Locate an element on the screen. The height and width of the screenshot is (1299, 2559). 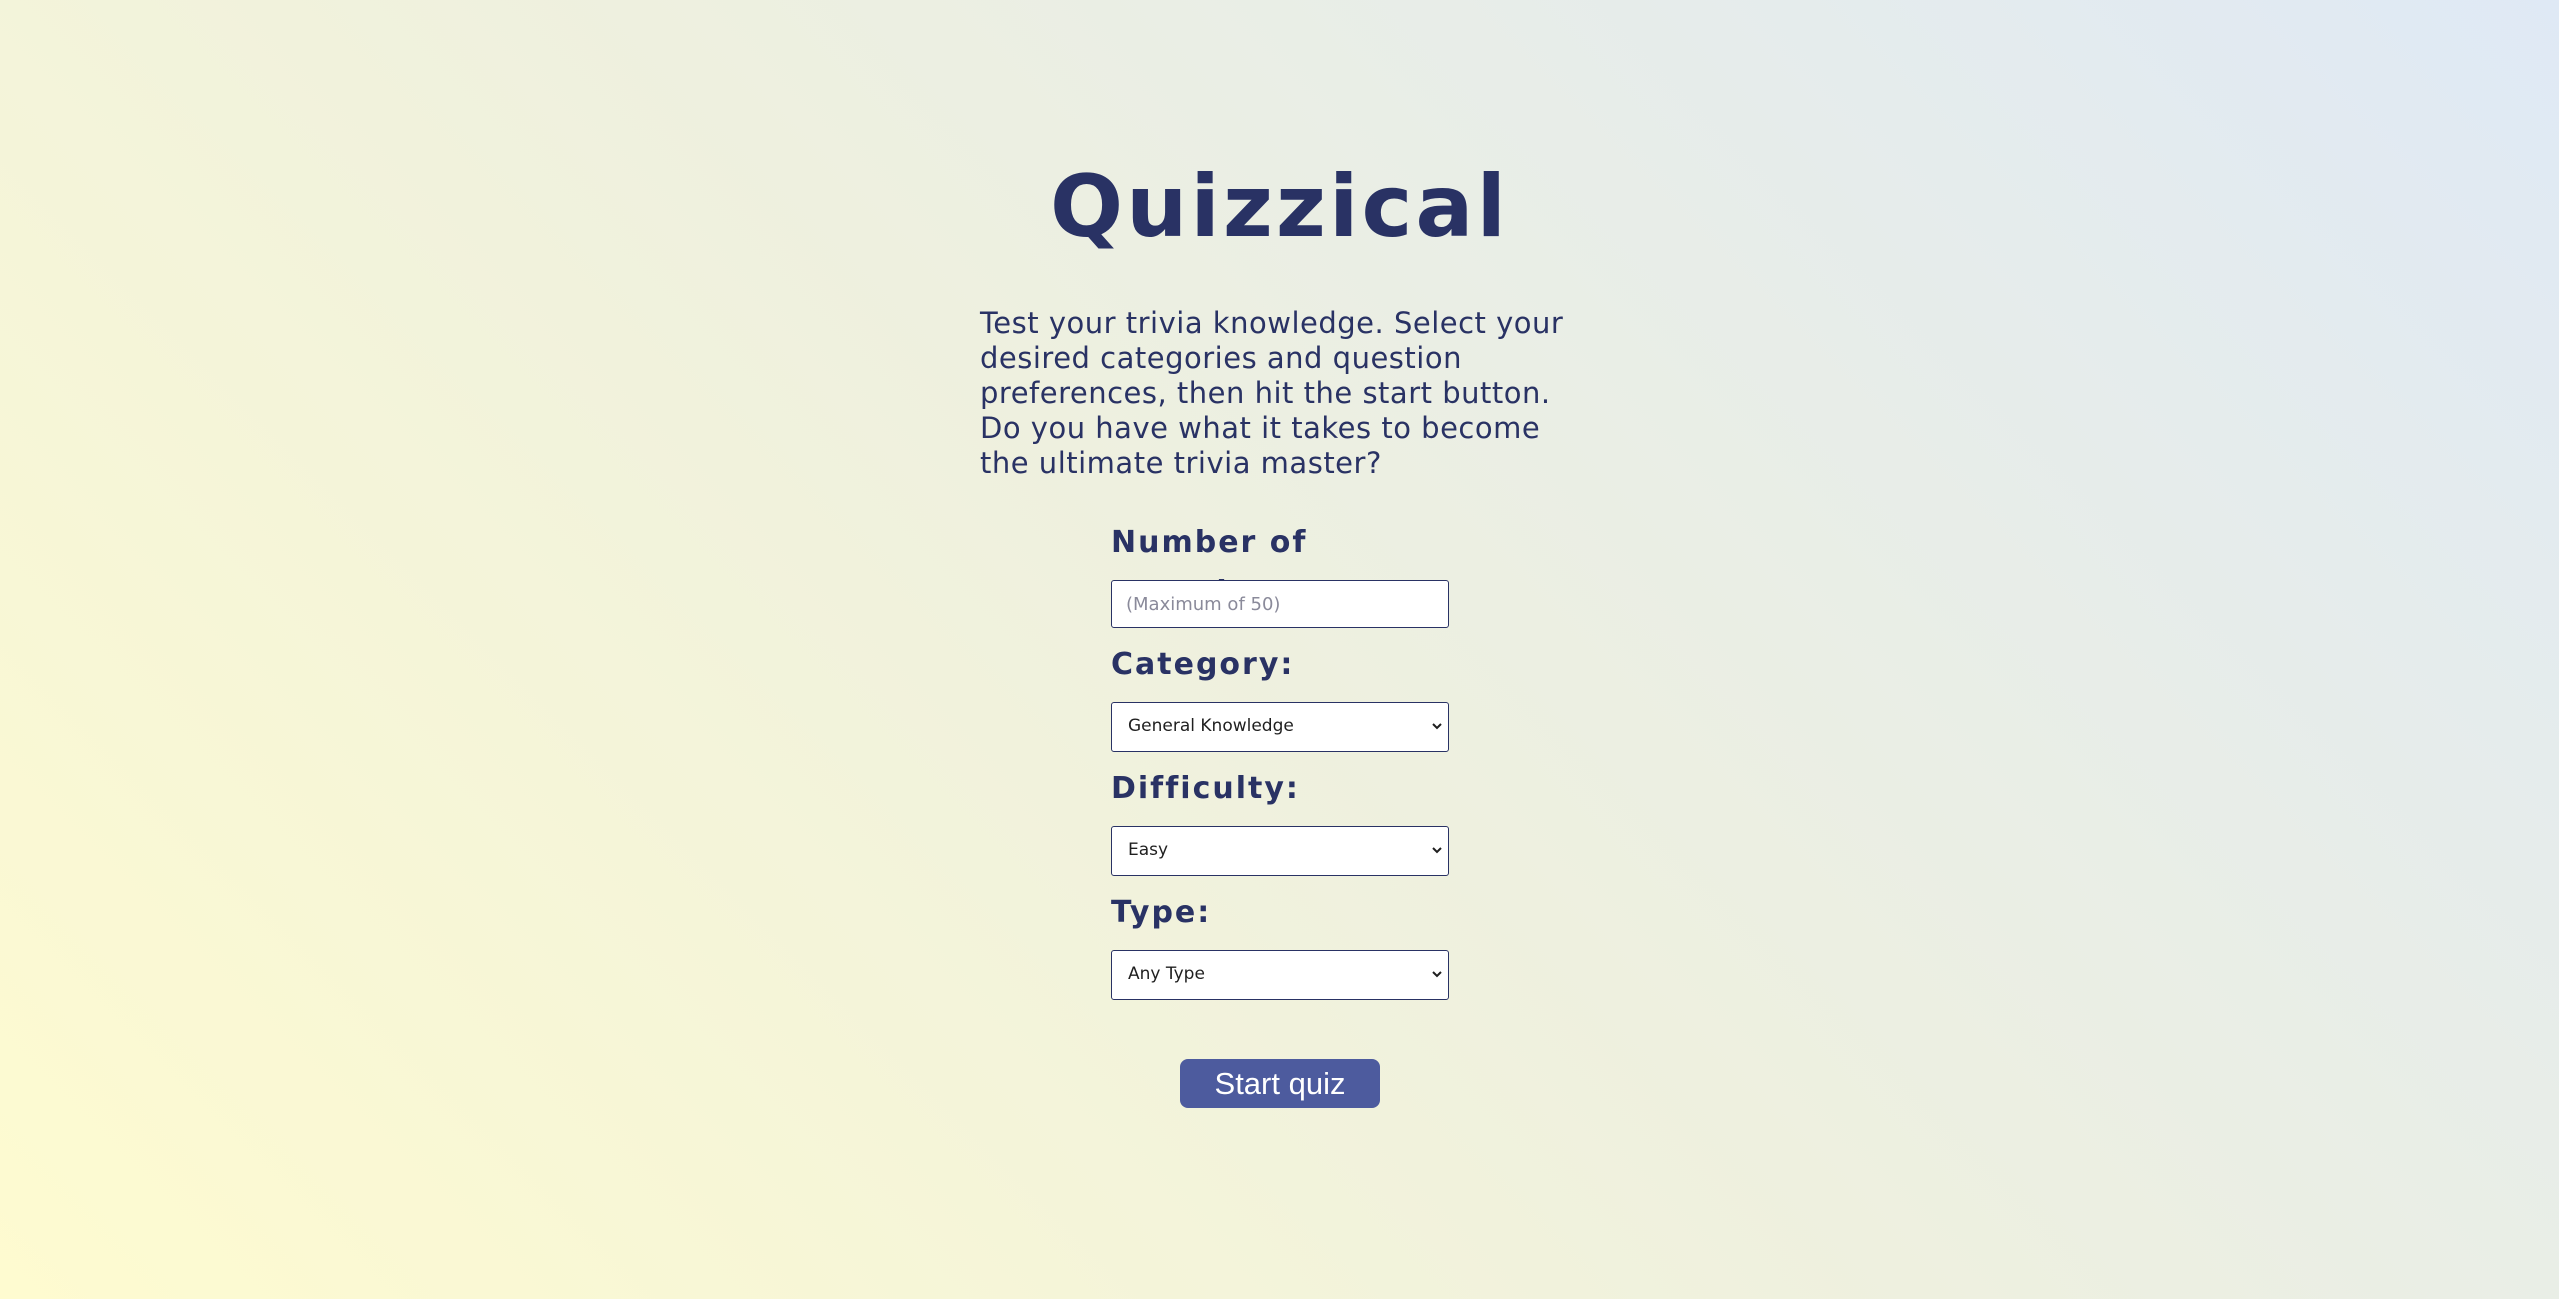
type-select: Any Type is located at coordinates (1280, 975).